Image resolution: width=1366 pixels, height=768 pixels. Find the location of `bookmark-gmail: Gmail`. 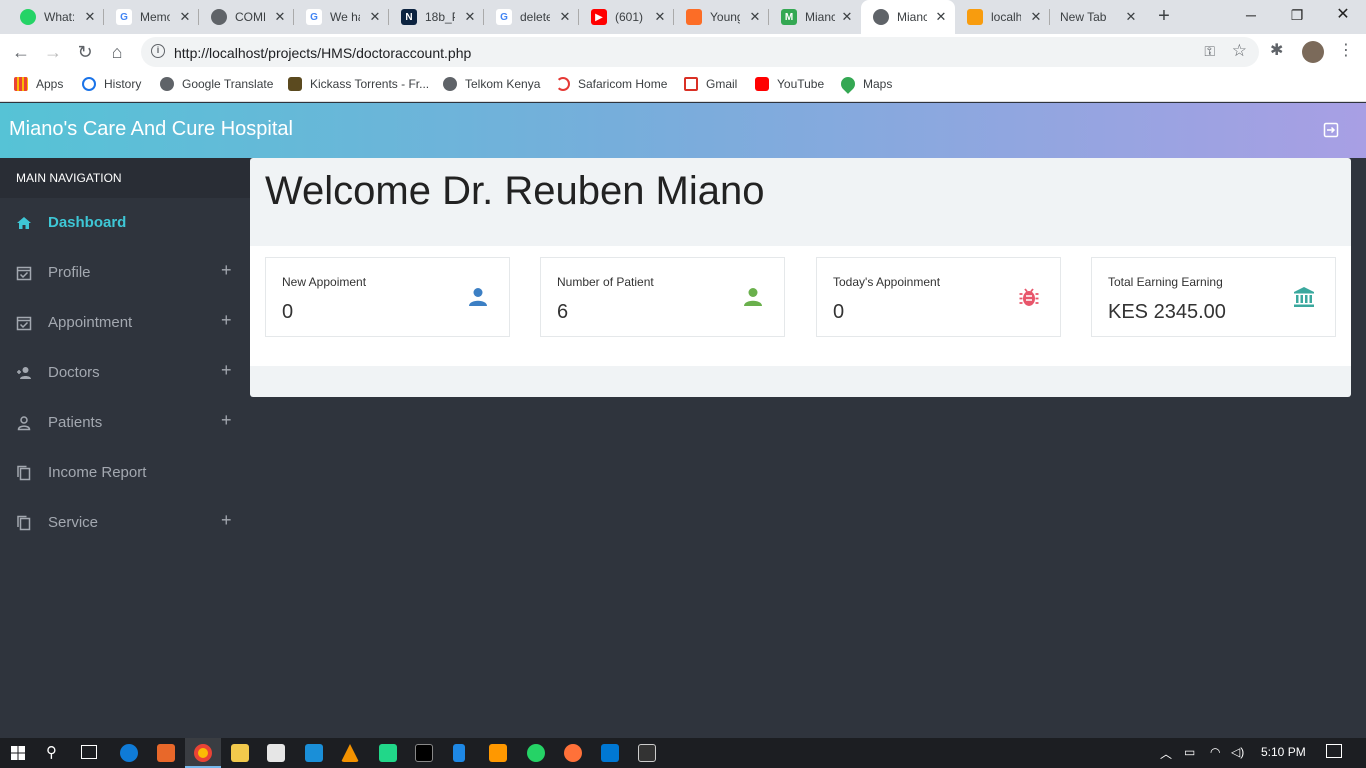

bookmark-gmail: Gmail is located at coordinates (710, 84).